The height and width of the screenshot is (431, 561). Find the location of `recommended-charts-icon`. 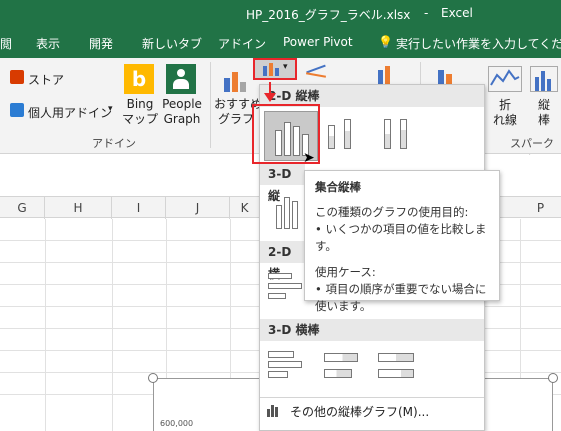

recommended-charts-icon is located at coordinates (235, 81).